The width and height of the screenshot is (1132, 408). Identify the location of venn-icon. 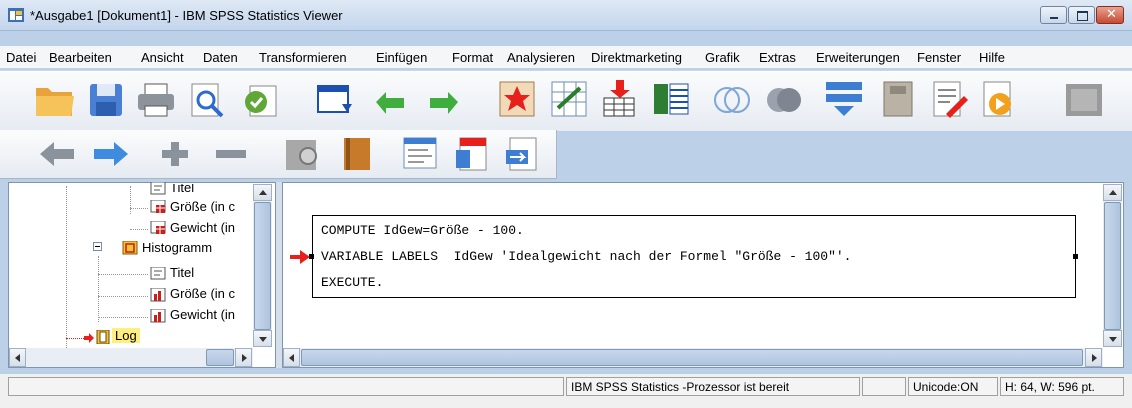
(732, 100).